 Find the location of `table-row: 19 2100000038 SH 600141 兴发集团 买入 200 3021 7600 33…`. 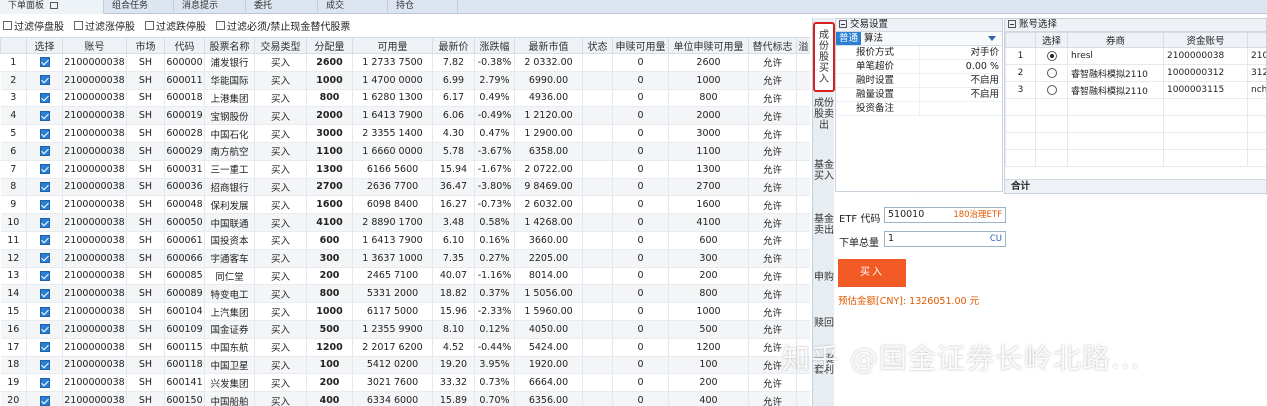

table-row: 19 2100000038 SH 600141 兴发集团 买入 200 3021 7600 33… is located at coordinates (405, 383).